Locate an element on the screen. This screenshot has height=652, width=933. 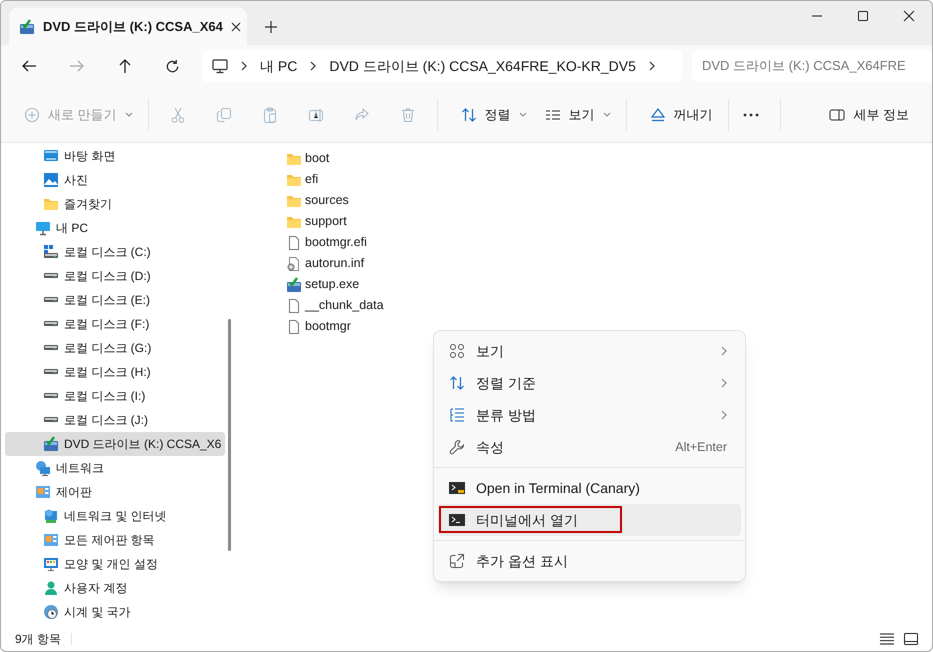
open-external-icon is located at coordinates (457, 561).